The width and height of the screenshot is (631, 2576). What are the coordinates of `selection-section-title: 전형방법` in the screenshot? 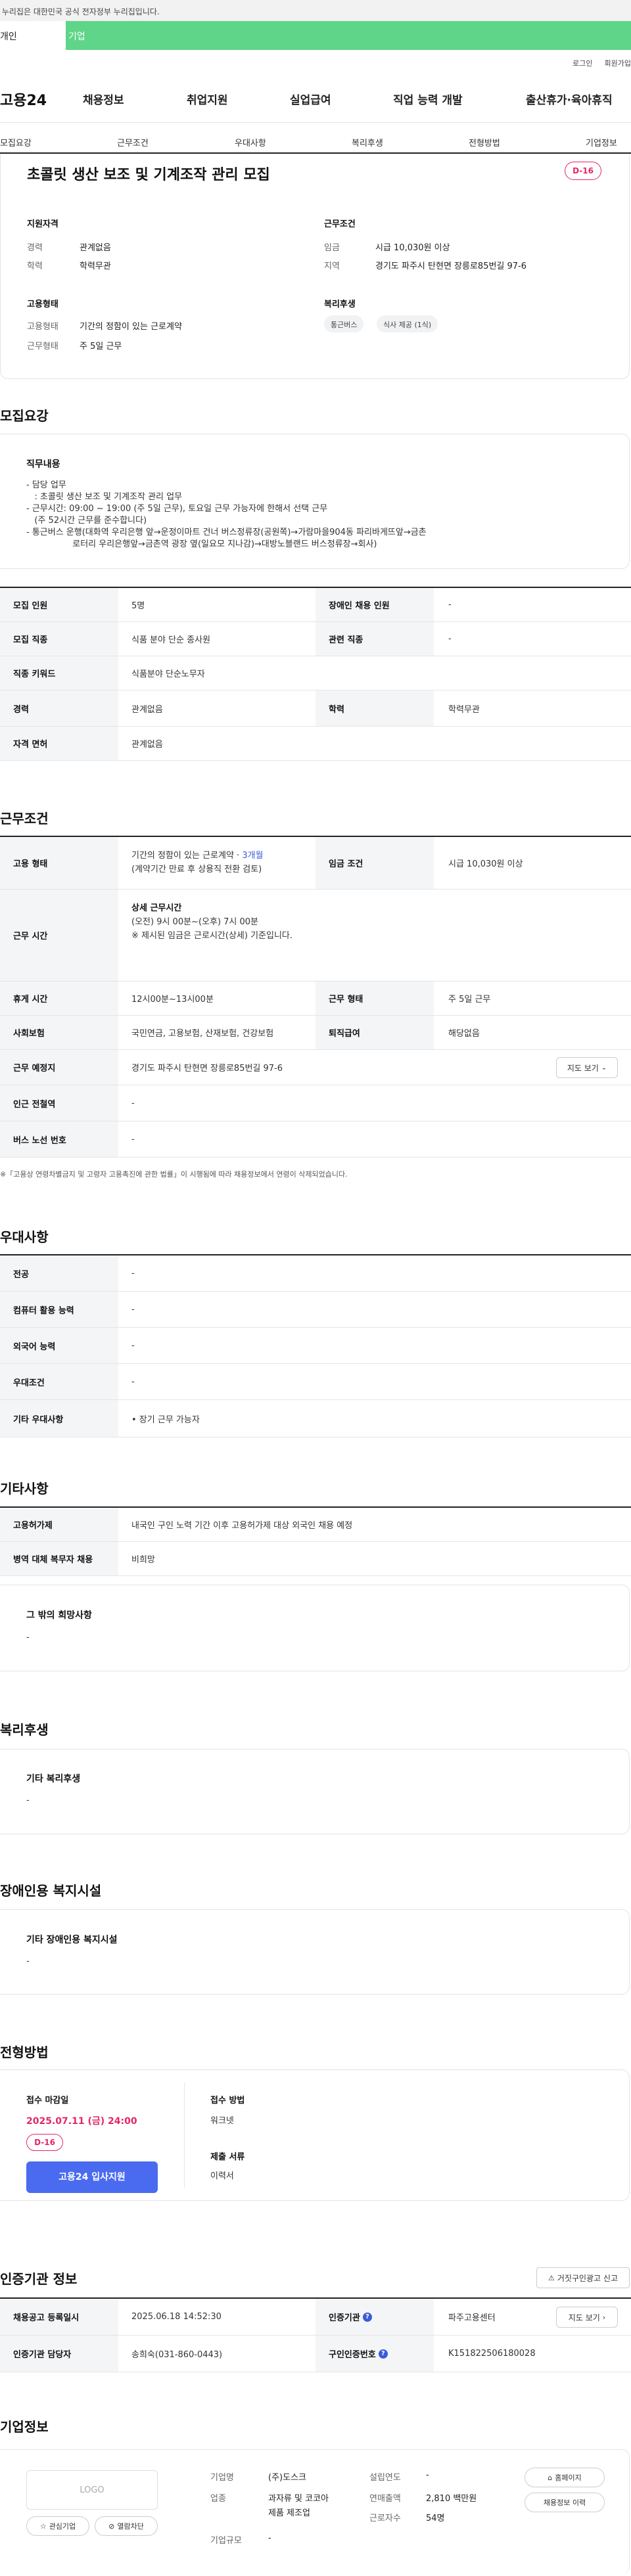 It's located at (24, 2052).